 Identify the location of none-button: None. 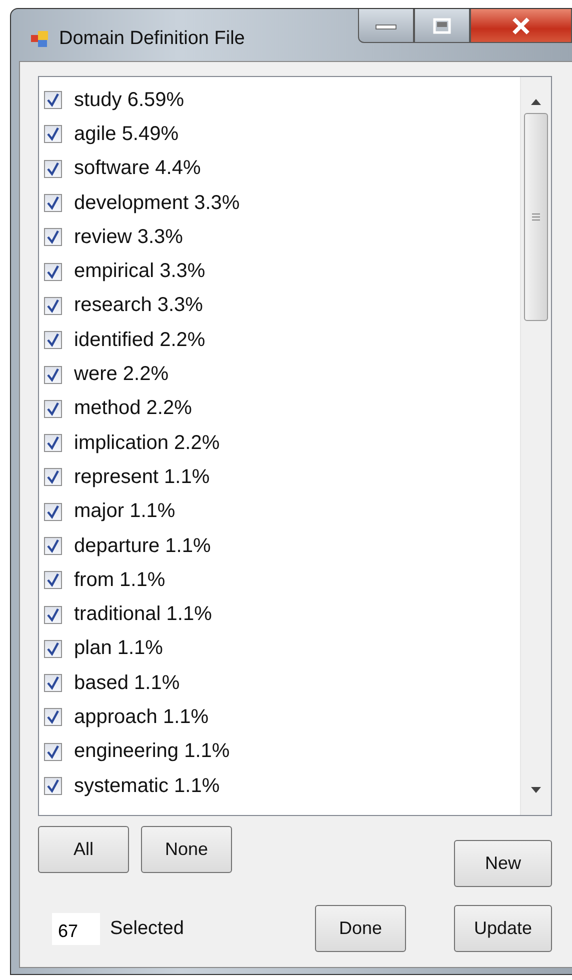
(186, 849).